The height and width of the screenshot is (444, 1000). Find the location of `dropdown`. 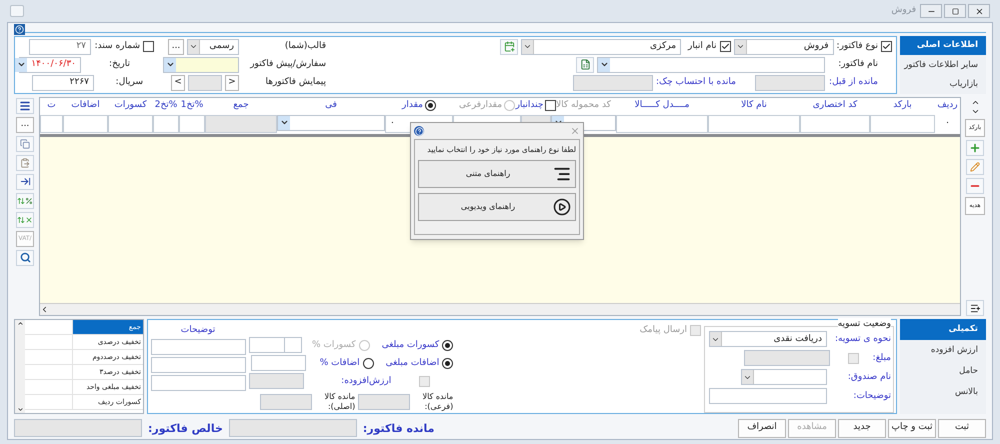

dropdown is located at coordinates (784, 377).